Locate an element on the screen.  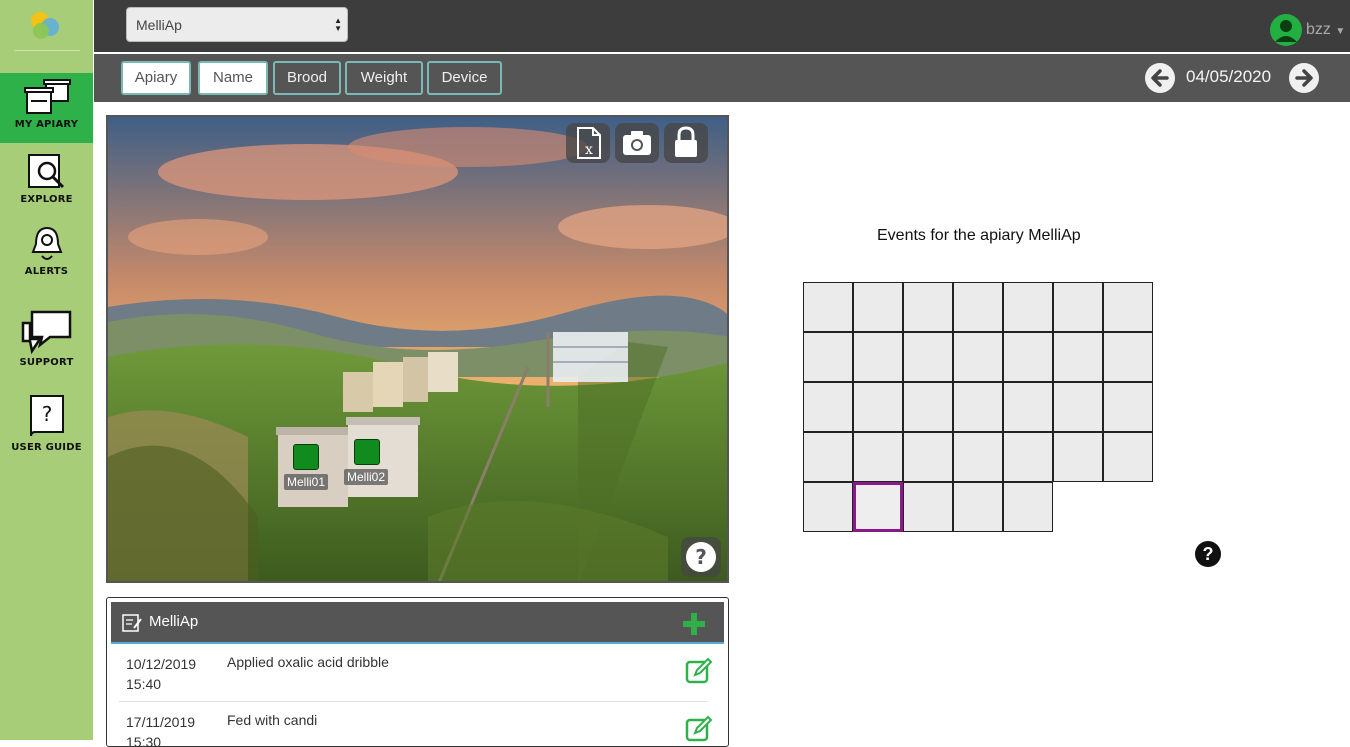
note-text: Fed with candi is located at coordinates (272, 720).